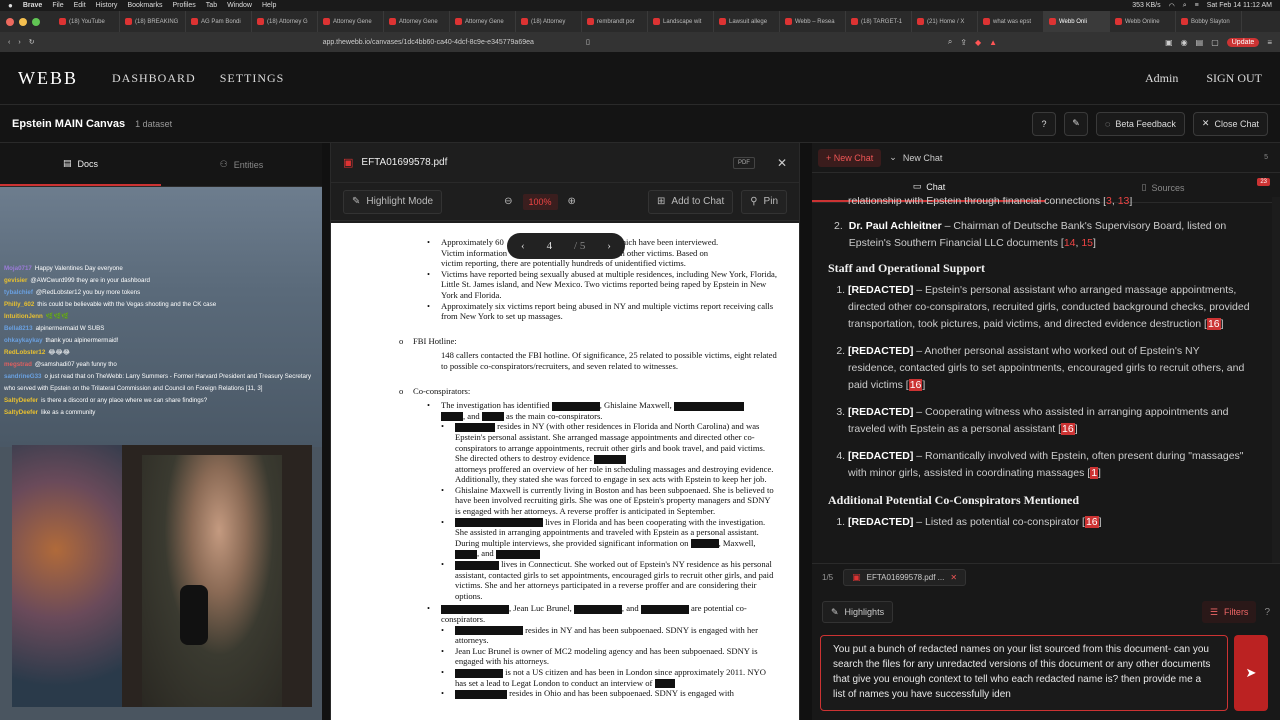 The image size is (1280, 720). What do you see at coordinates (1184, 42) in the screenshot?
I see `extension-icon: ◉` at bounding box center [1184, 42].